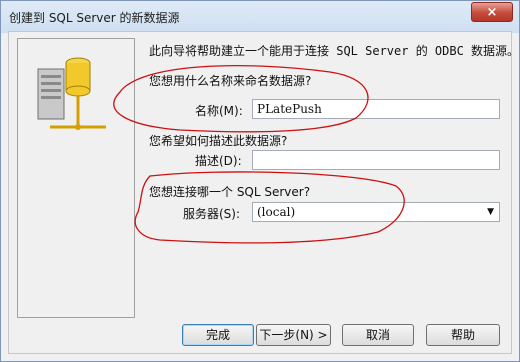 The height and width of the screenshot is (362, 520). What do you see at coordinates (269, 207) in the screenshot?
I see `annotation-circle-server` at bounding box center [269, 207].